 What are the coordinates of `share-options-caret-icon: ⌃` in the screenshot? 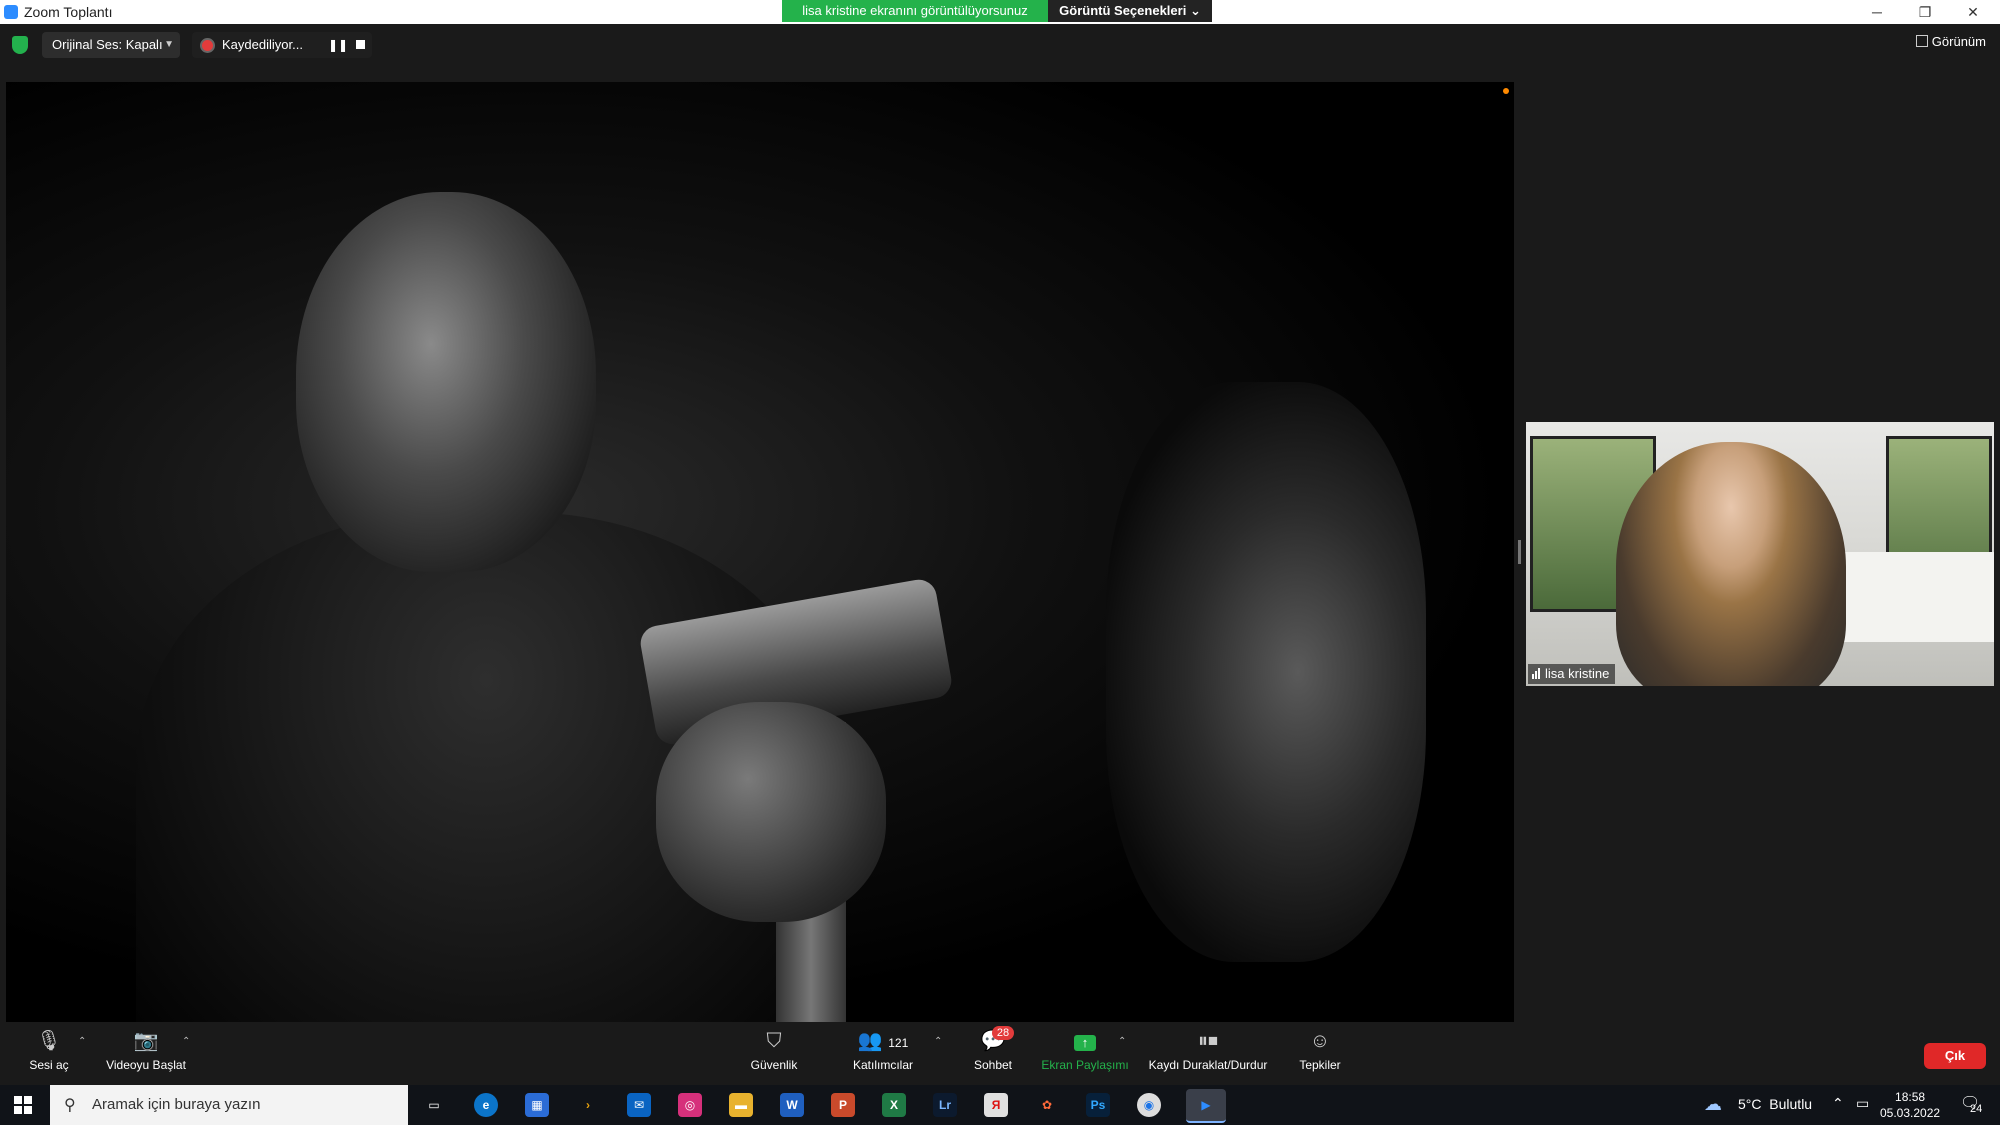 It's located at (1122, 1041).